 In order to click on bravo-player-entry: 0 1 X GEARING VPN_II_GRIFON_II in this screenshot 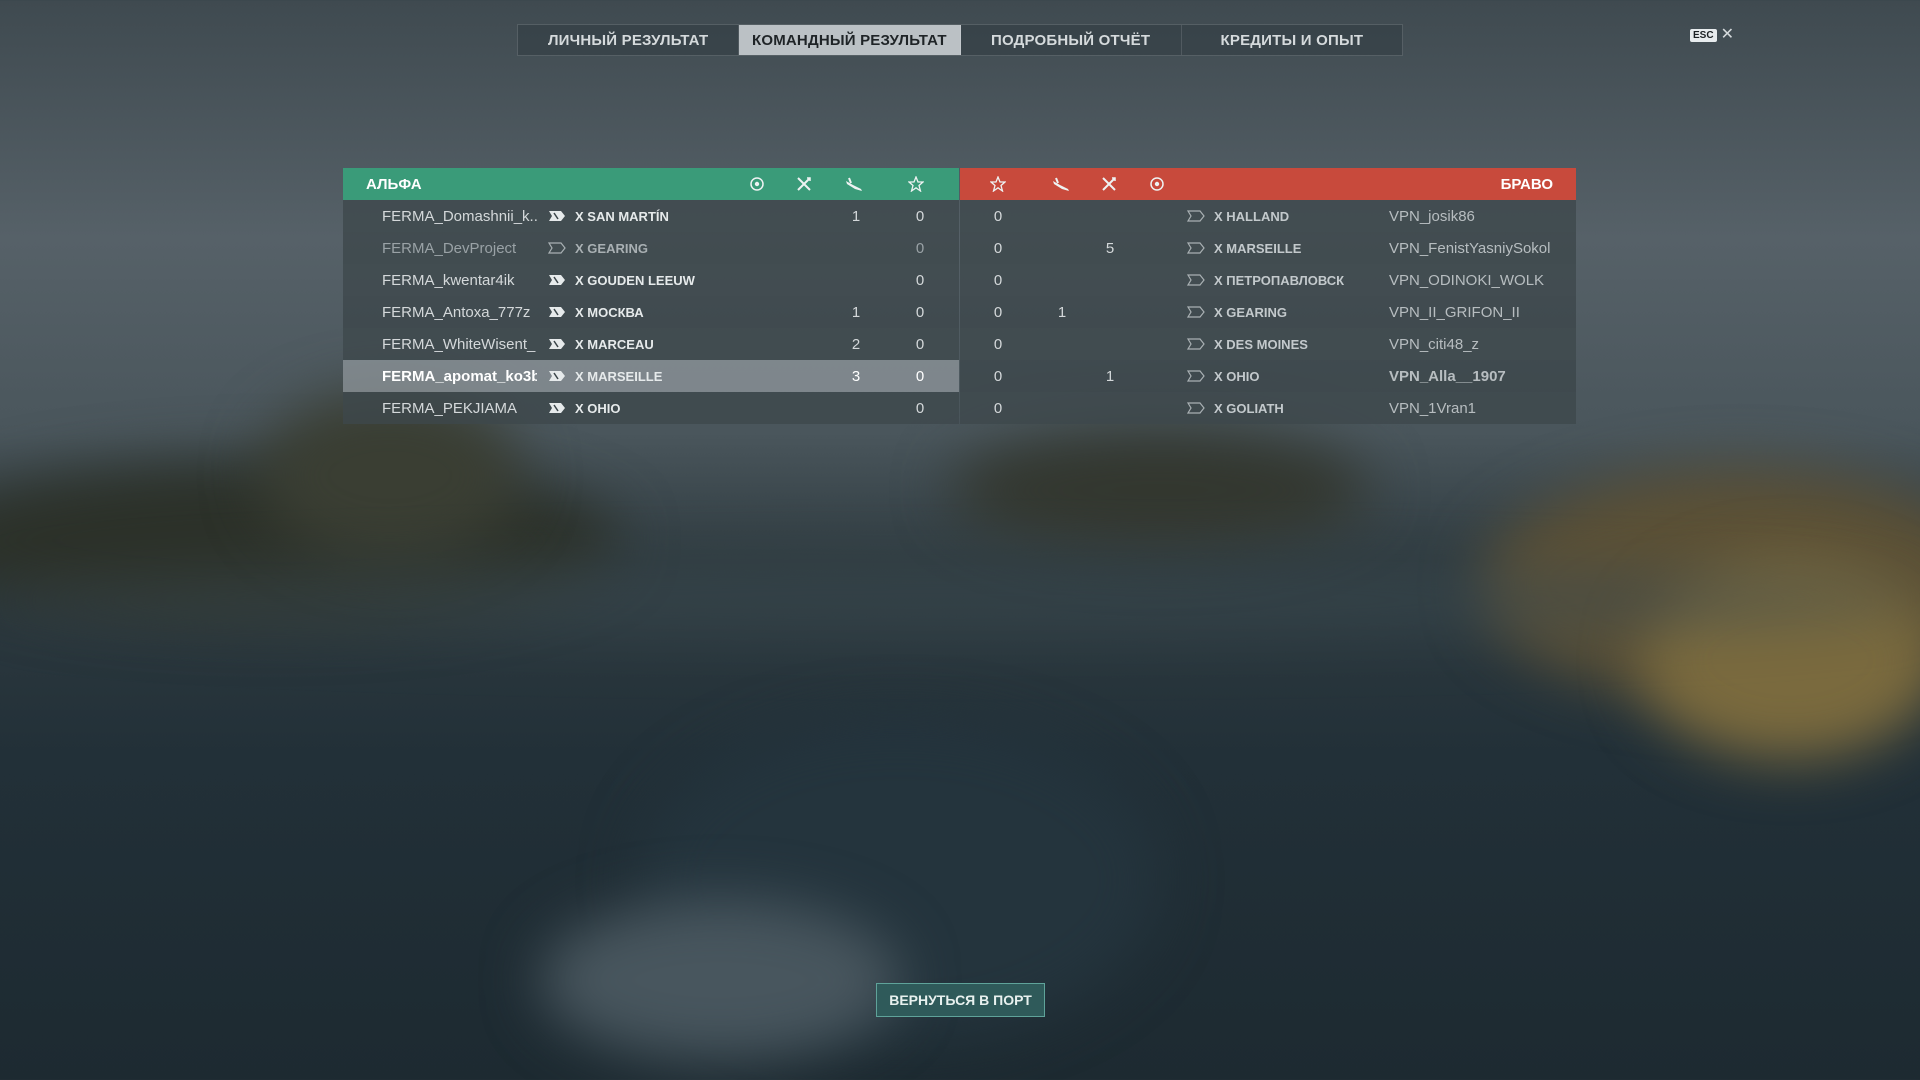, I will do `click(1268, 312)`.